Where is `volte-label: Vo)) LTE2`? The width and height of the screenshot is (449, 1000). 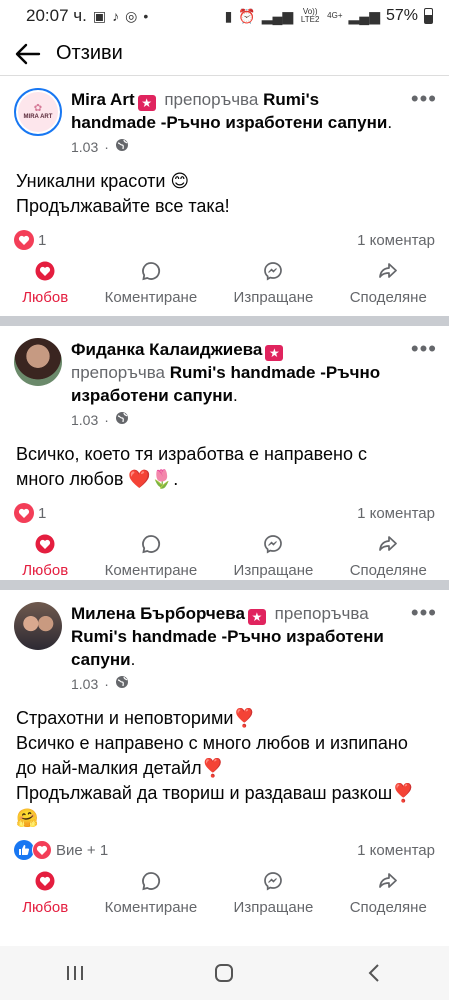
volte-label: Vo)) LTE2 is located at coordinates (310, 15).